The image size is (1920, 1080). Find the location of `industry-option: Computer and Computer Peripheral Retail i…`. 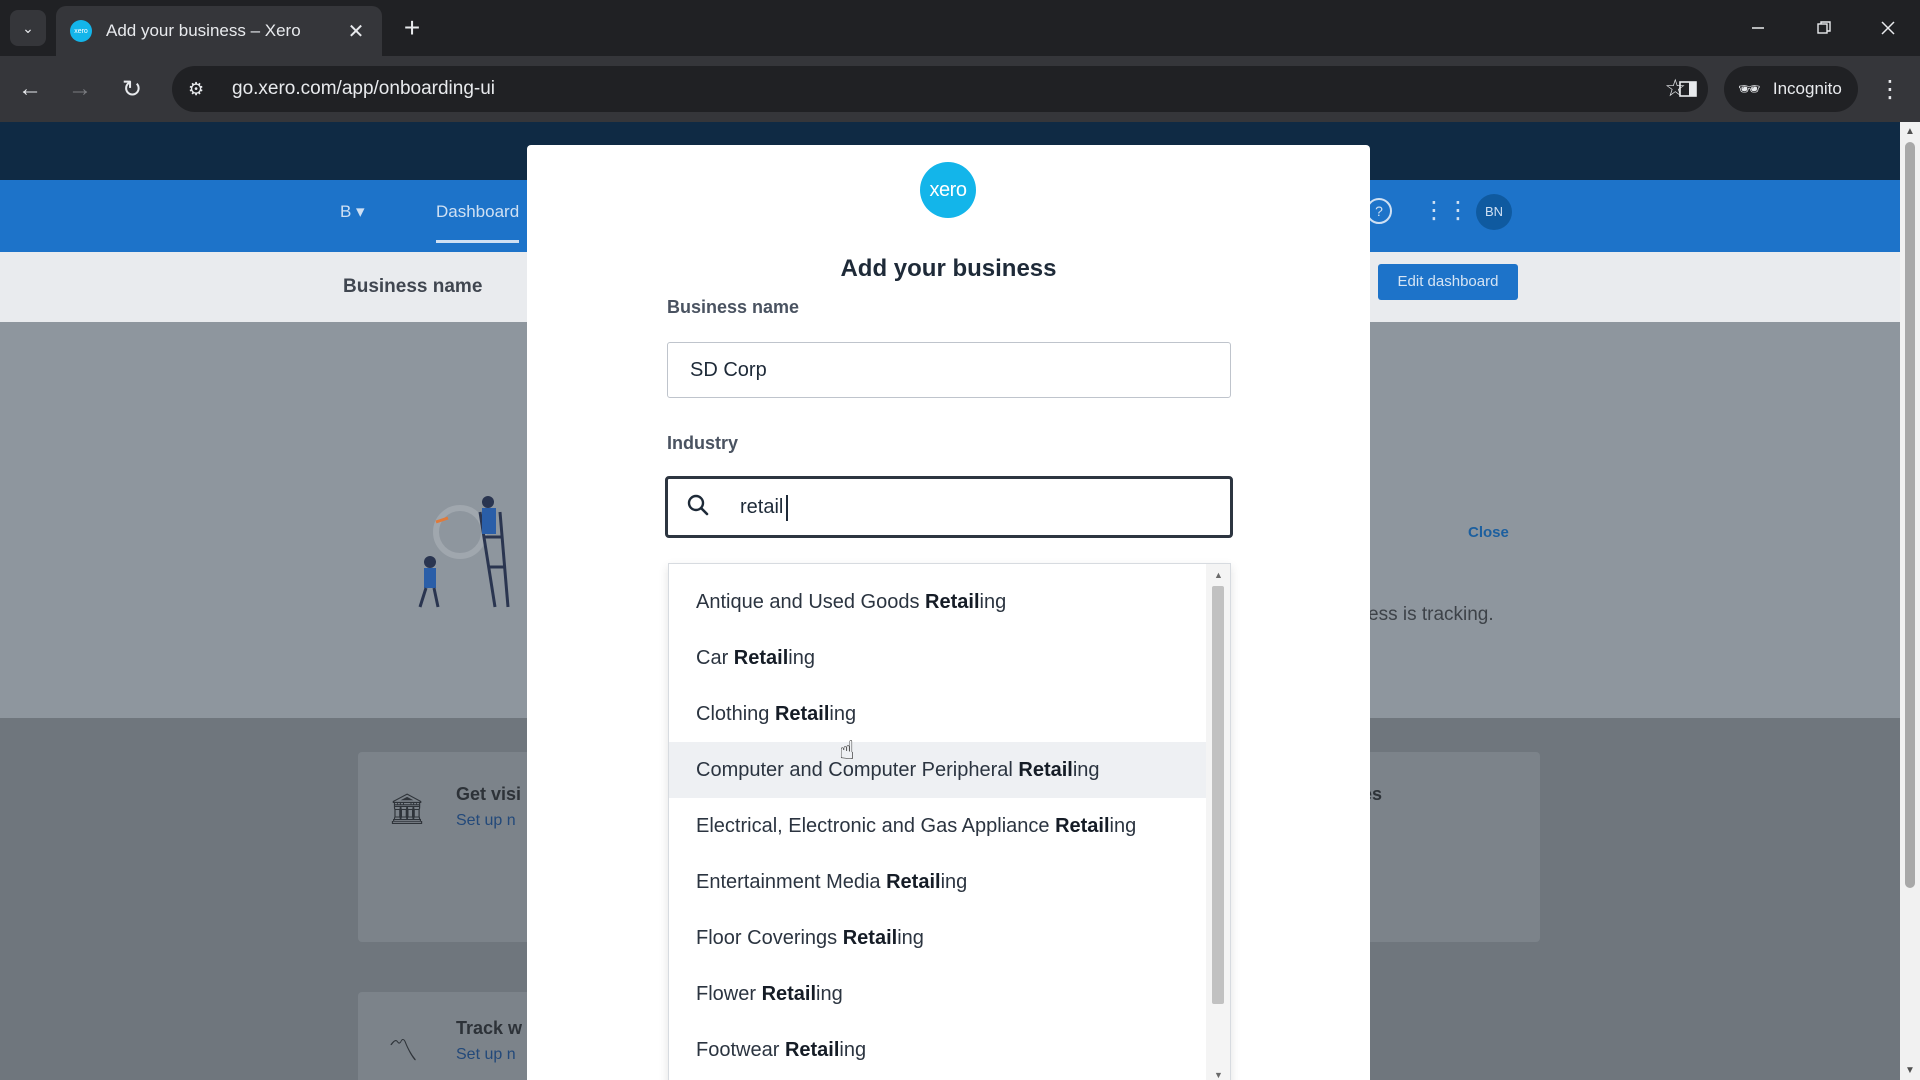

industry-option: Computer and Computer Peripheral Retail i… is located at coordinates (938, 770).